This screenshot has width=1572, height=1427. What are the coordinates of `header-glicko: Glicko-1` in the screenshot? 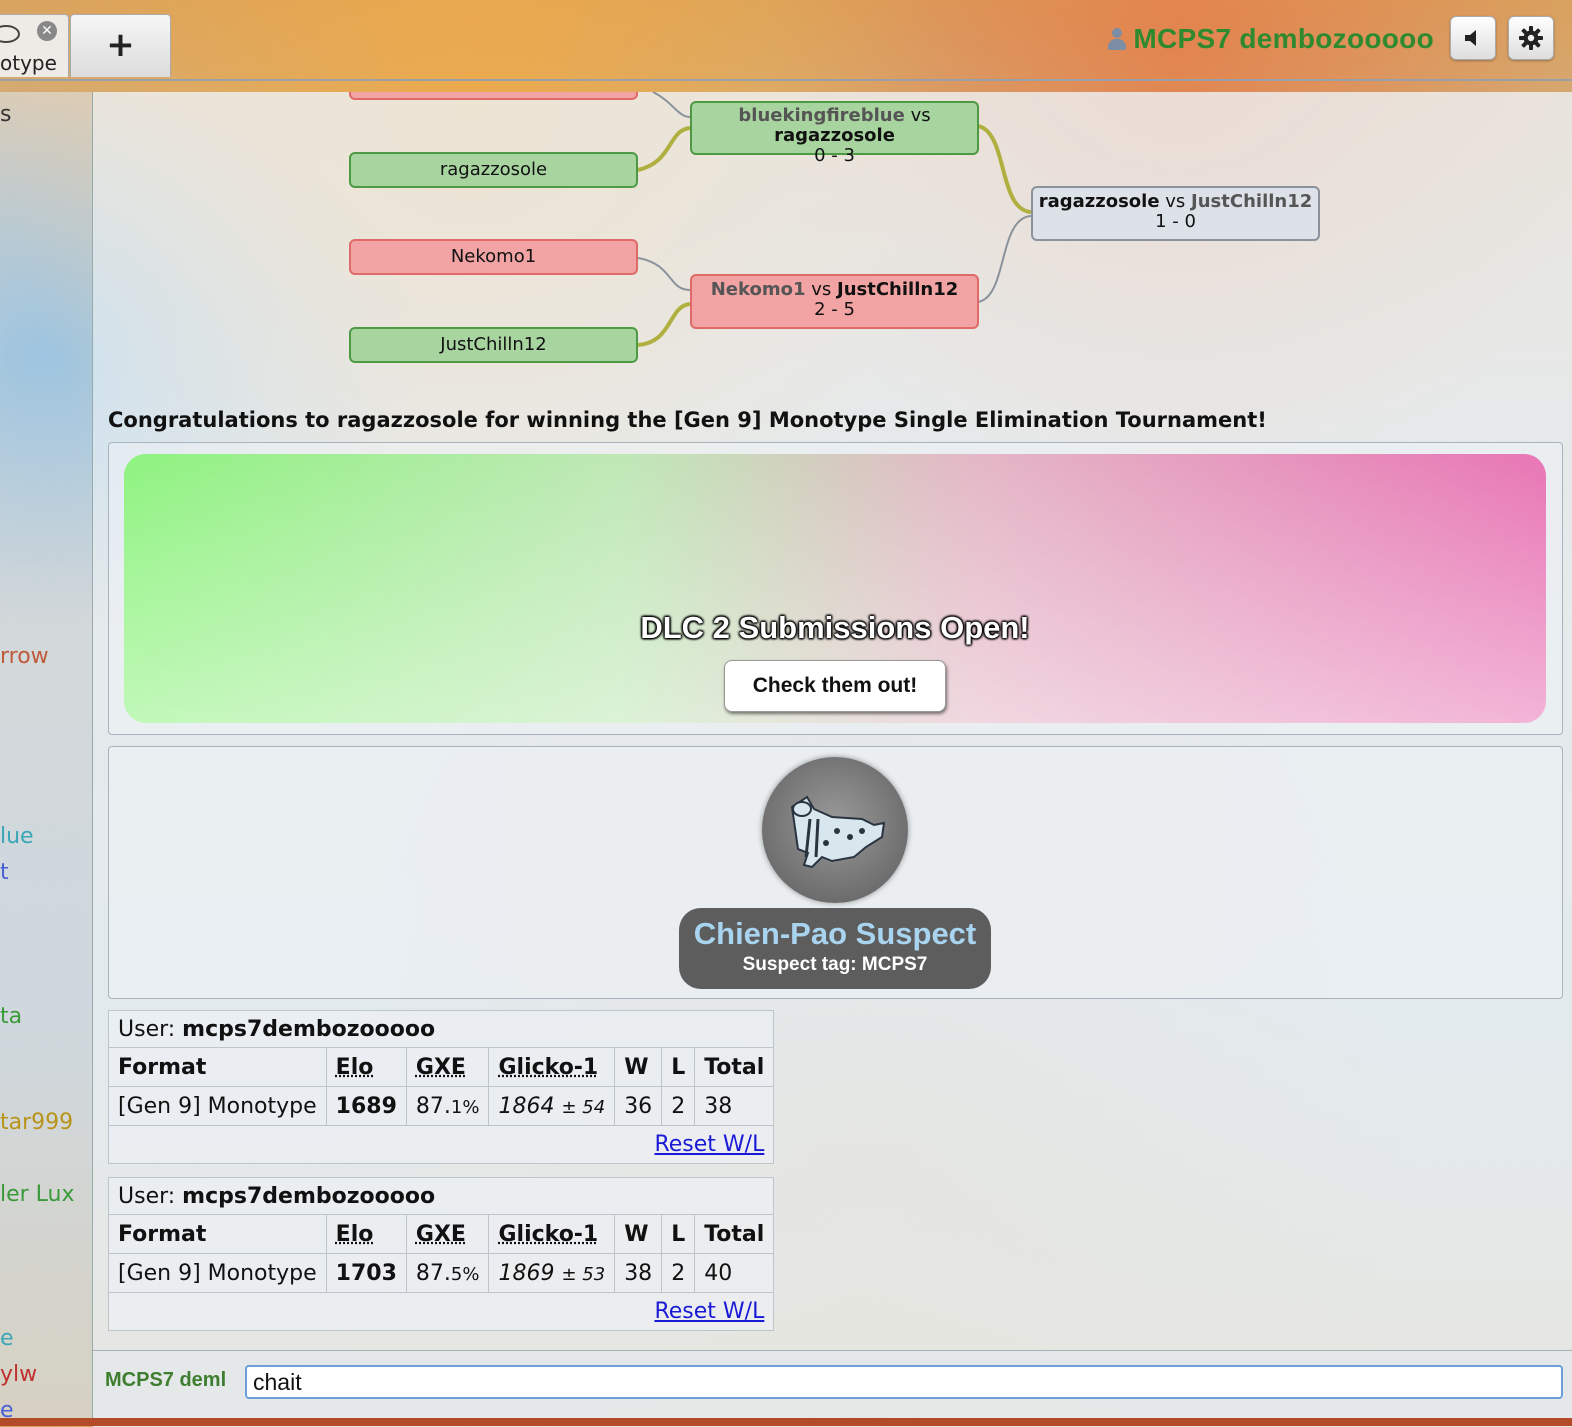 It's located at (552, 1067).